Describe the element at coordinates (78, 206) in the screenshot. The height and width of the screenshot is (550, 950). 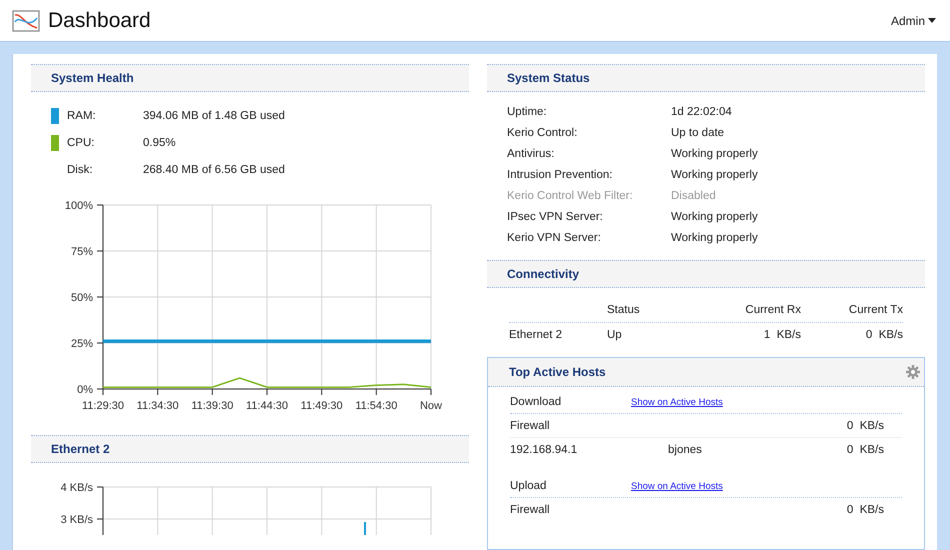
I see `axis-label: 100%` at that location.